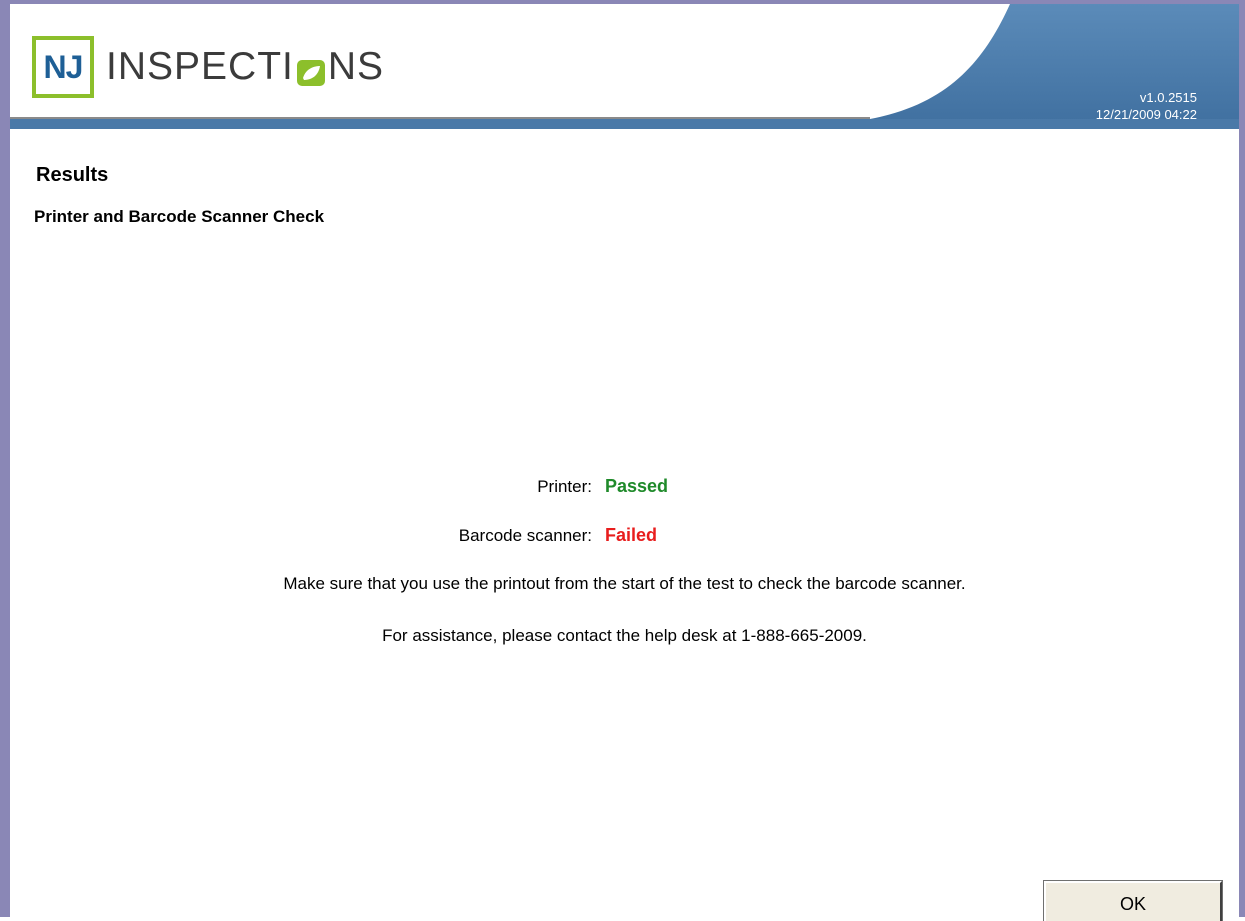 Image resolution: width=1245 pixels, height=921 pixels. Describe the element at coordinates (637, 486) in the screenshot. I see `printer-status: Passed` at that location.